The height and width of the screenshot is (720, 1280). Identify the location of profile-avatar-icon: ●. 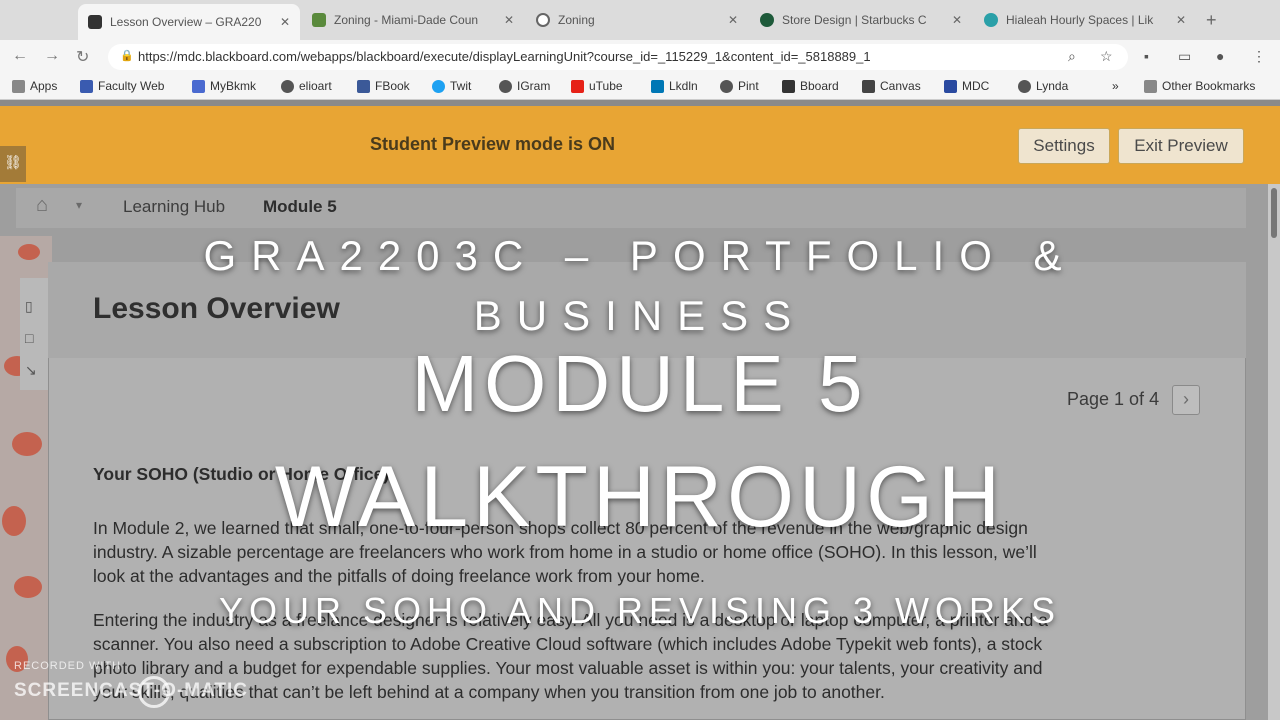
(1220, 56).